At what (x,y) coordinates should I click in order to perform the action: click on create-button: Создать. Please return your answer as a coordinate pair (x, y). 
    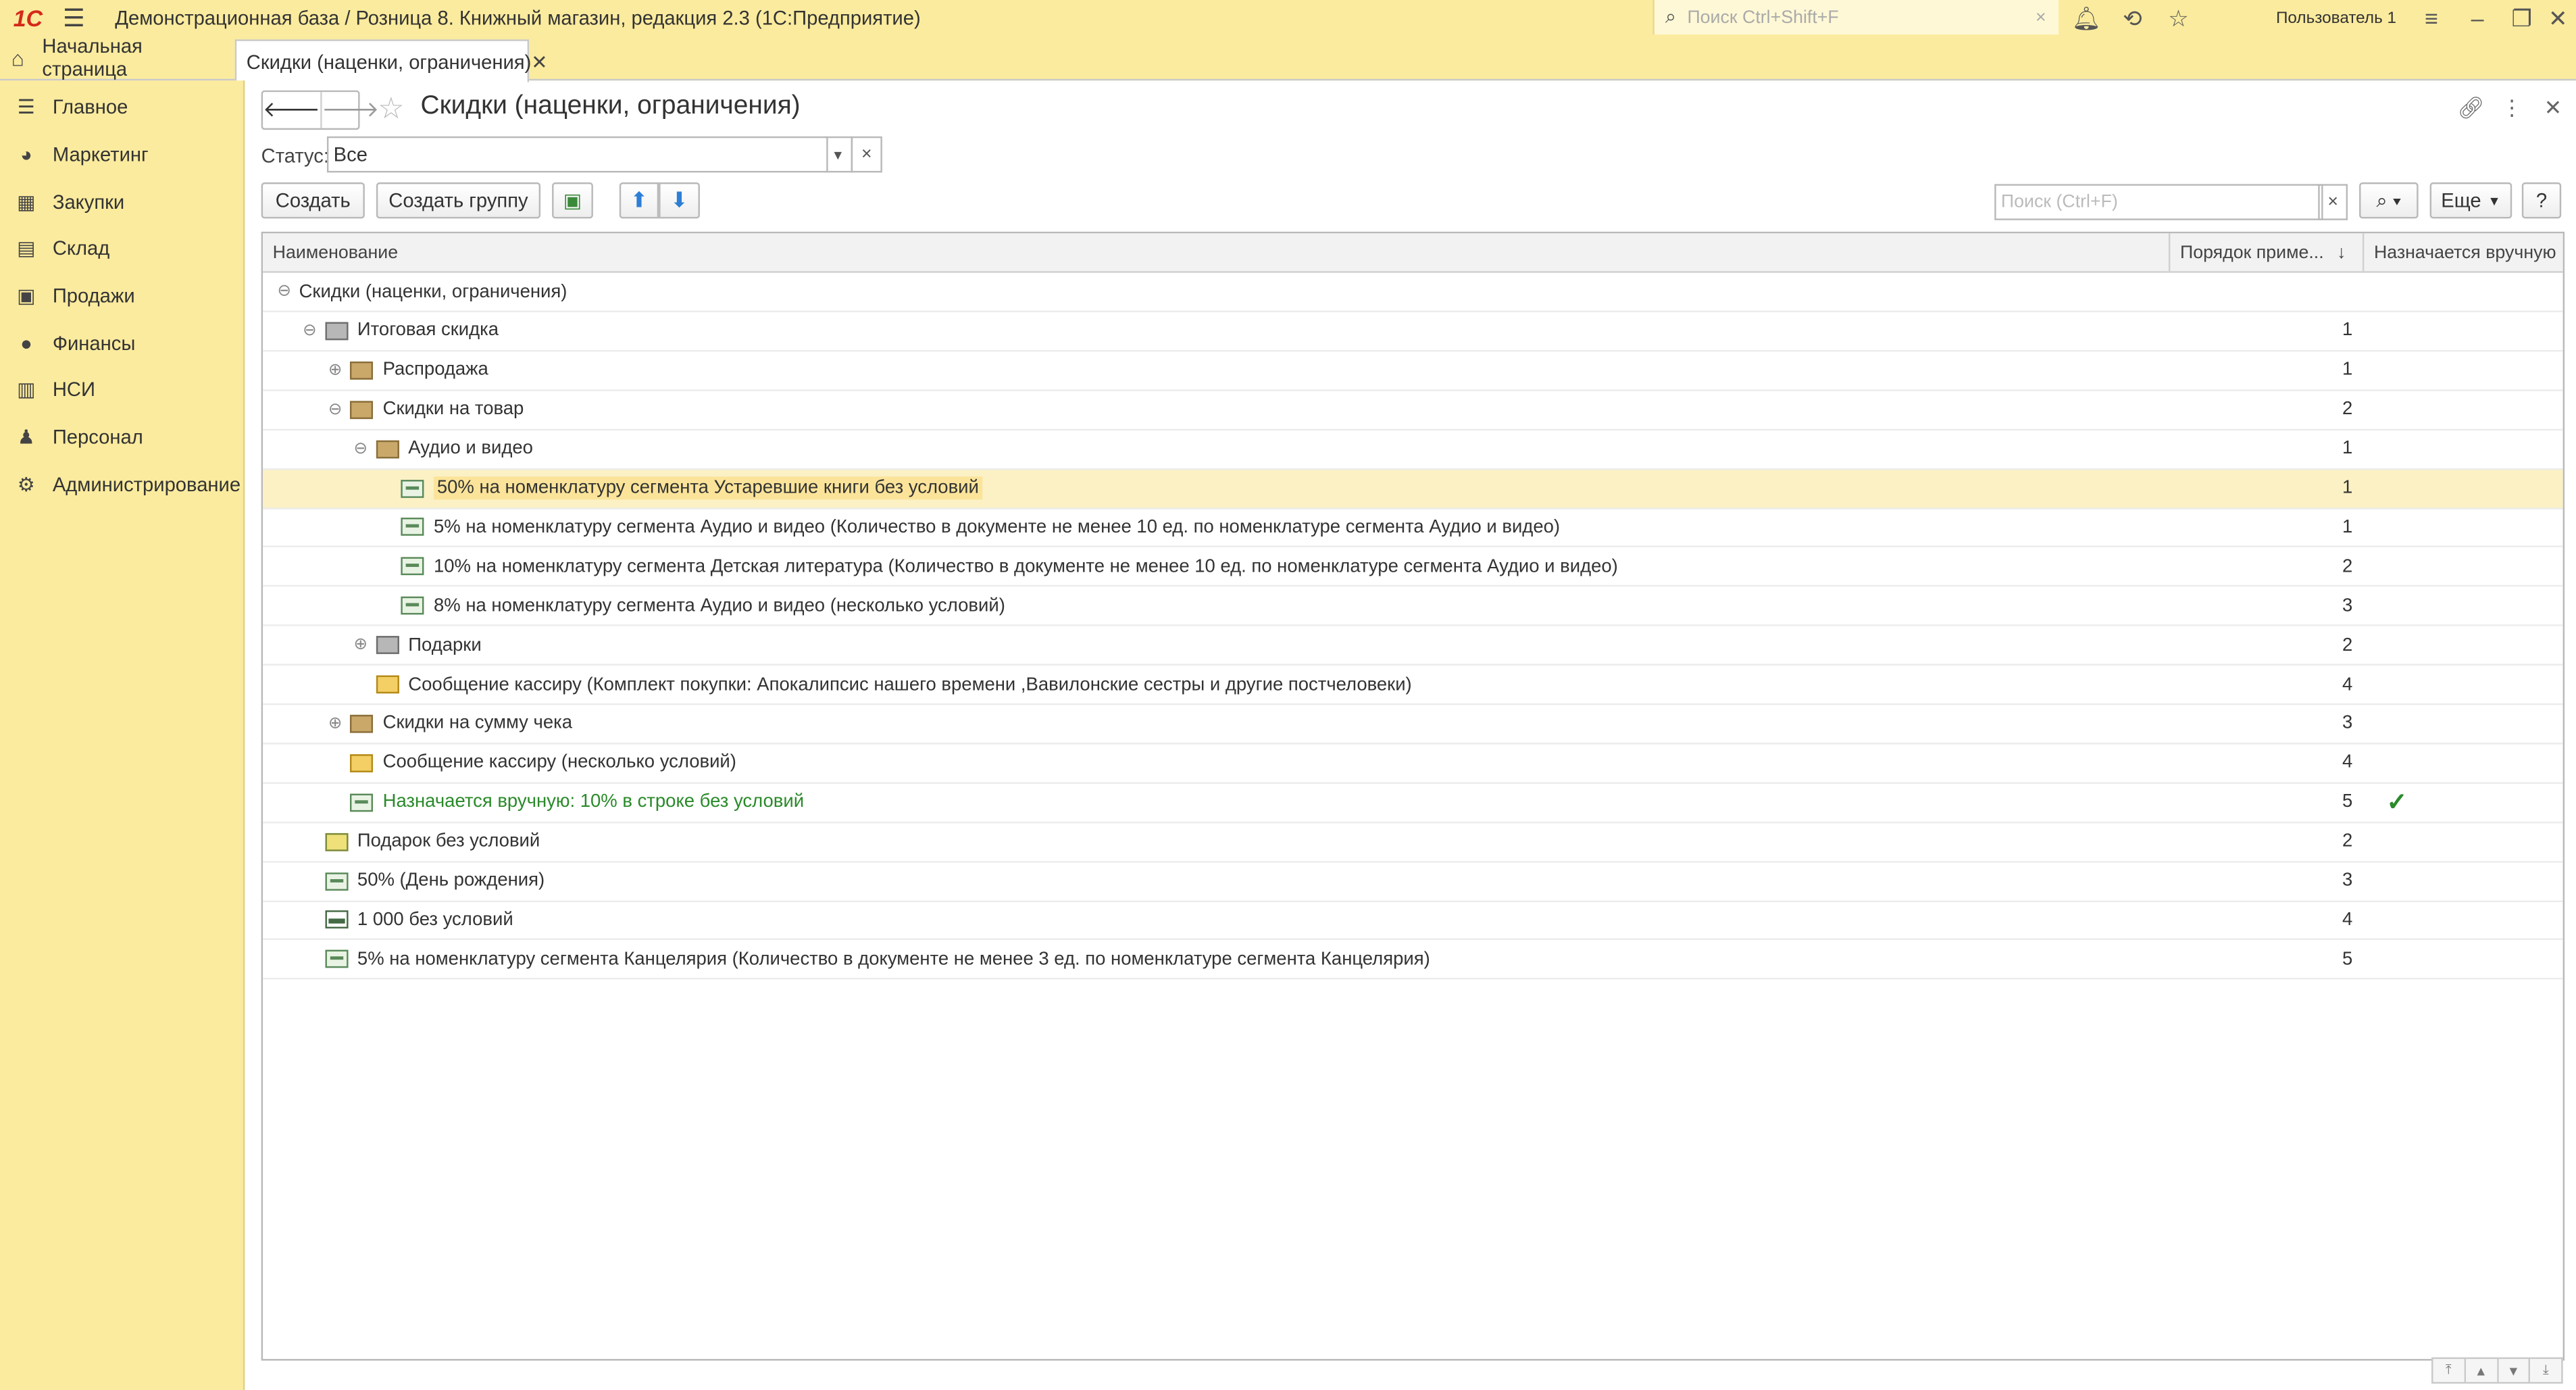
    Looking at the image, I should click on (313, 200).